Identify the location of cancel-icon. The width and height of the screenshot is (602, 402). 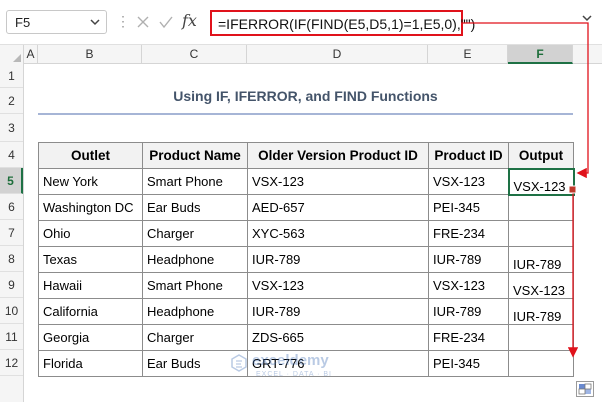
(143, 22).